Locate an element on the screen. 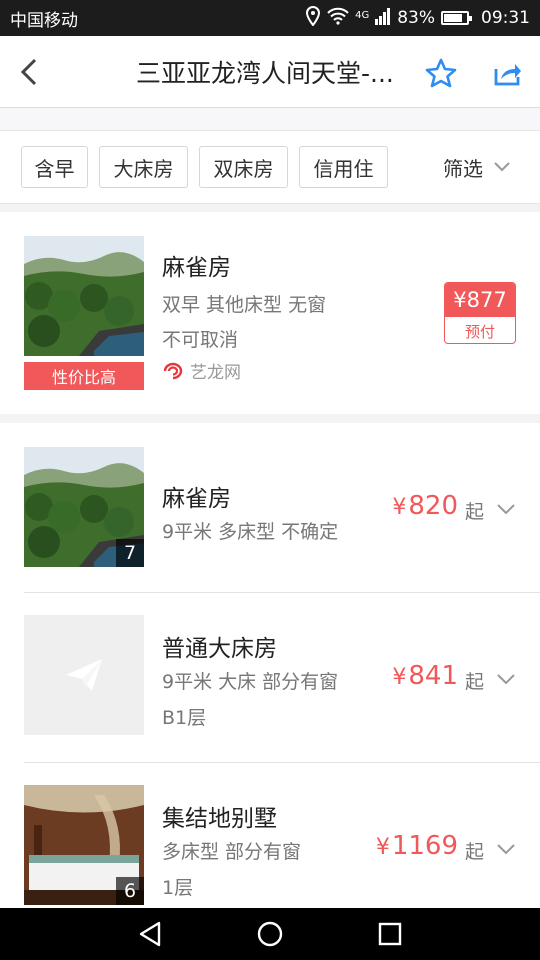  system-nav-bar is located at coordinates (270, 934).